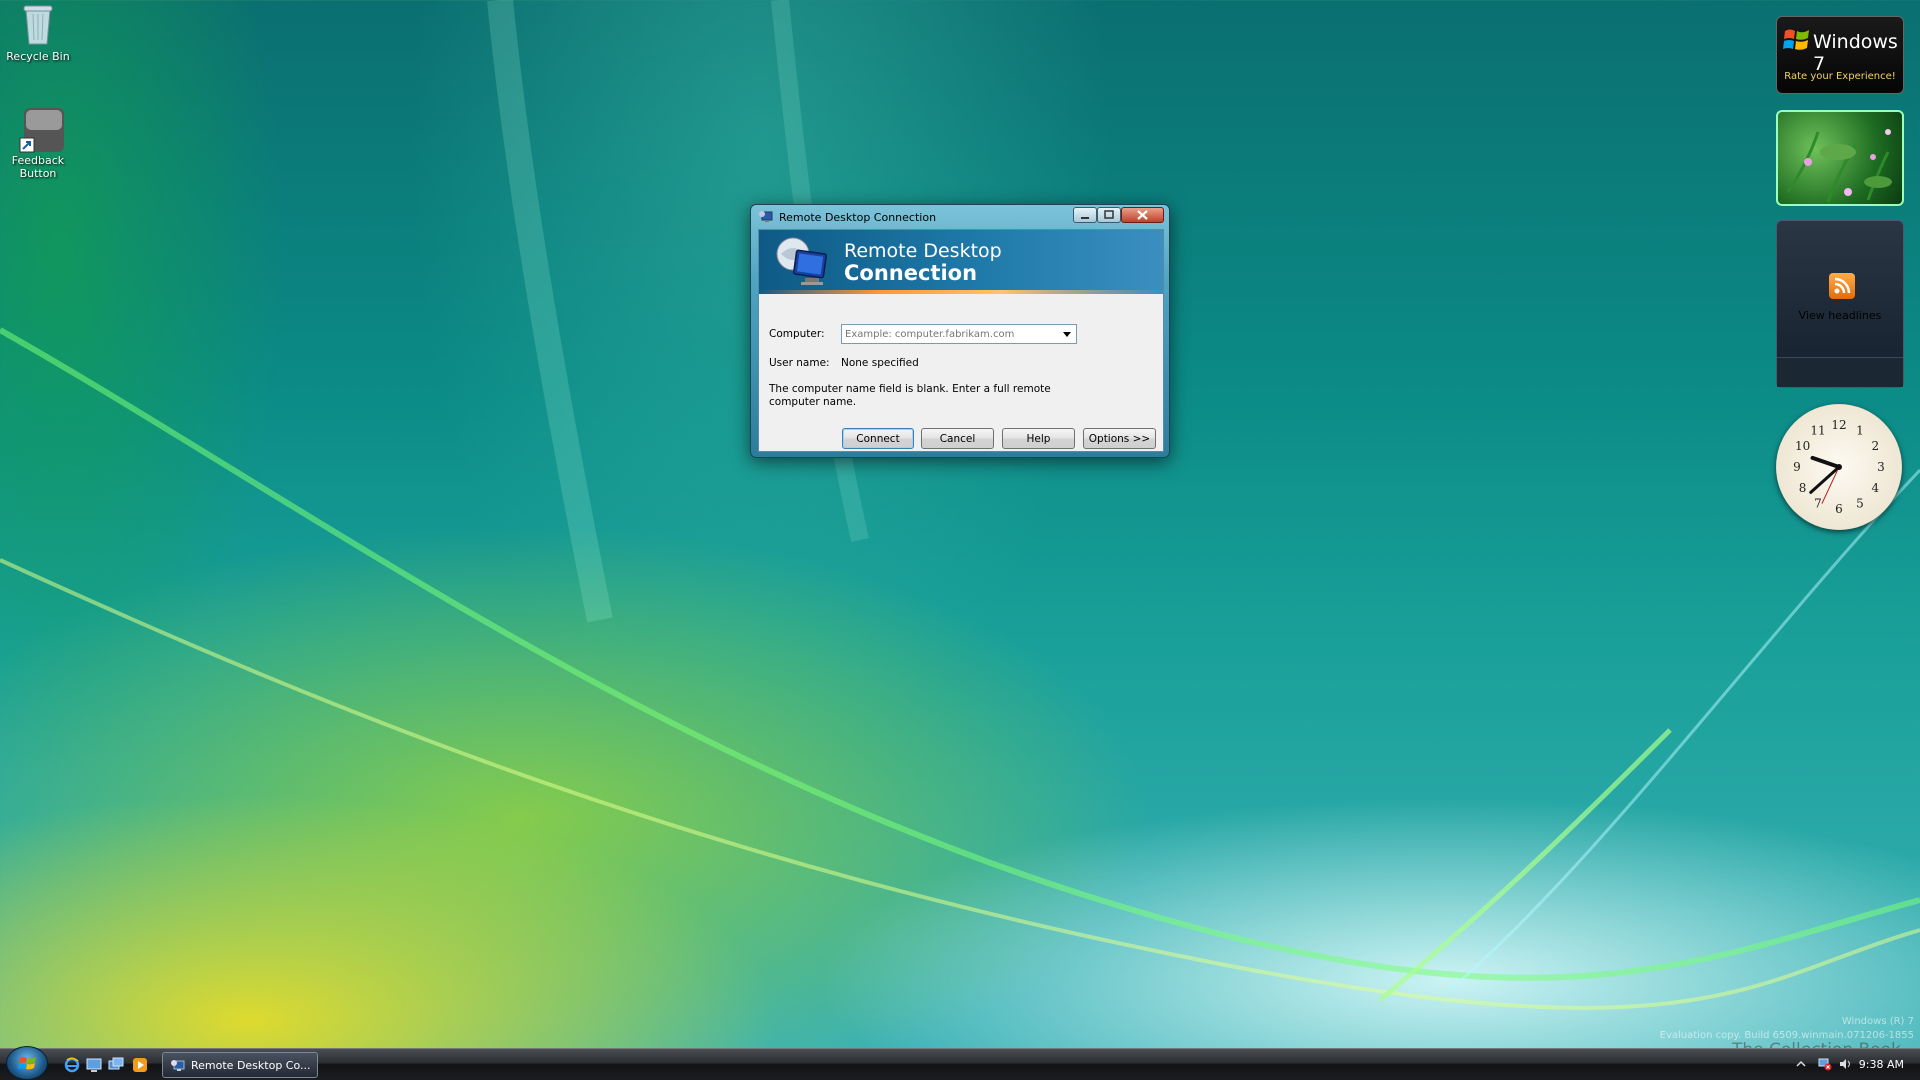 Image resolution: width=1920 pixels, height=1080 pixels. What do you see at coordinates (72, 1065) in the screenshot?
I see `ie-icon` at bounding box center [72, 1065].